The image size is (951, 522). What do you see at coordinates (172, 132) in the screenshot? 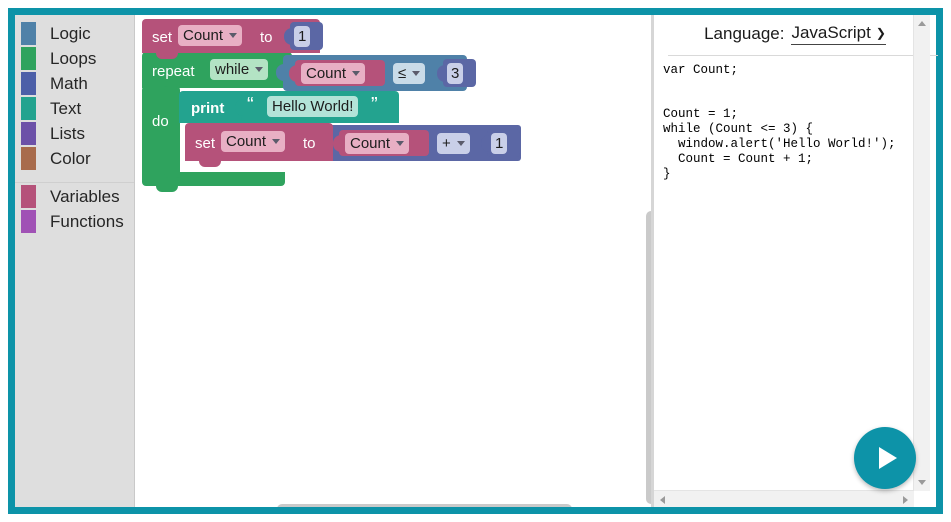
I see `repeat-block-do-area` at bounding box center [172, 132].